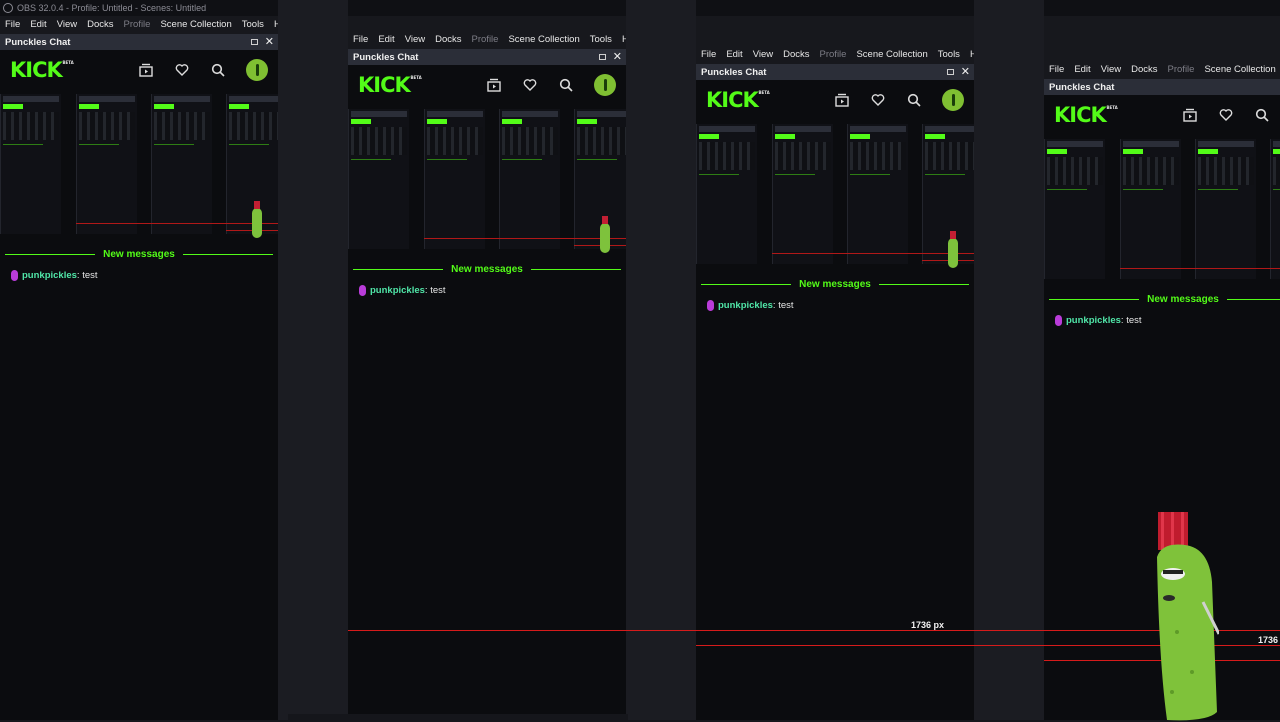 This screenshot has height=722, width=1280. Describe the element at coordinates (458, 717) in the screenshot. I see `status-bar` at that location.